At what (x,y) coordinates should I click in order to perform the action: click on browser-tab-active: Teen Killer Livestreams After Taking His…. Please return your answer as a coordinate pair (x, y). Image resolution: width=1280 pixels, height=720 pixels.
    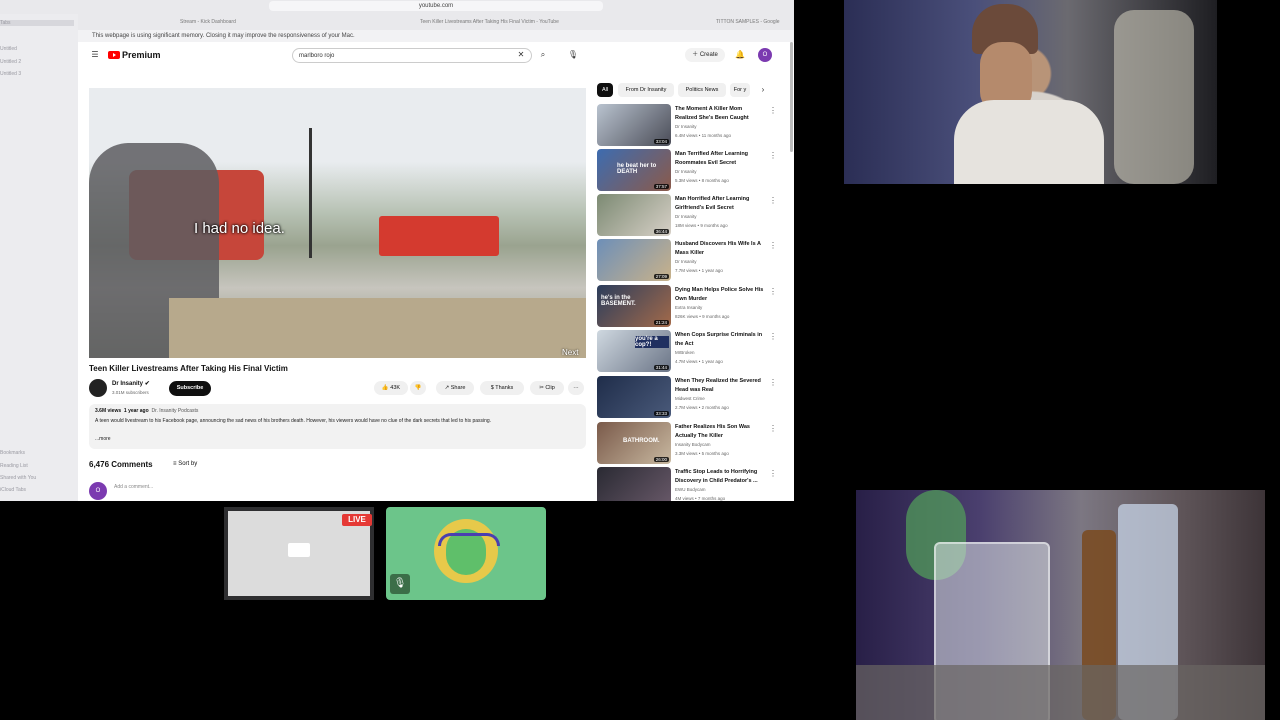
    Looking at the image, I should click on (520, 22).